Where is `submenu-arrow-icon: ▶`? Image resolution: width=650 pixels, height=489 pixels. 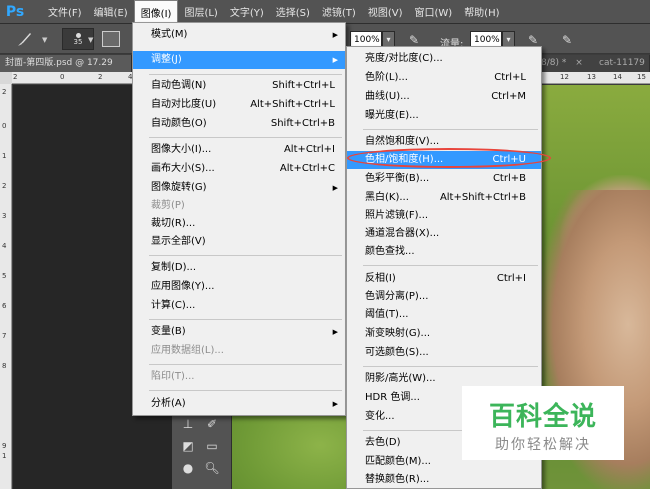 submenu-arrow-icon: ▶ is located at coordinates (335, 332).